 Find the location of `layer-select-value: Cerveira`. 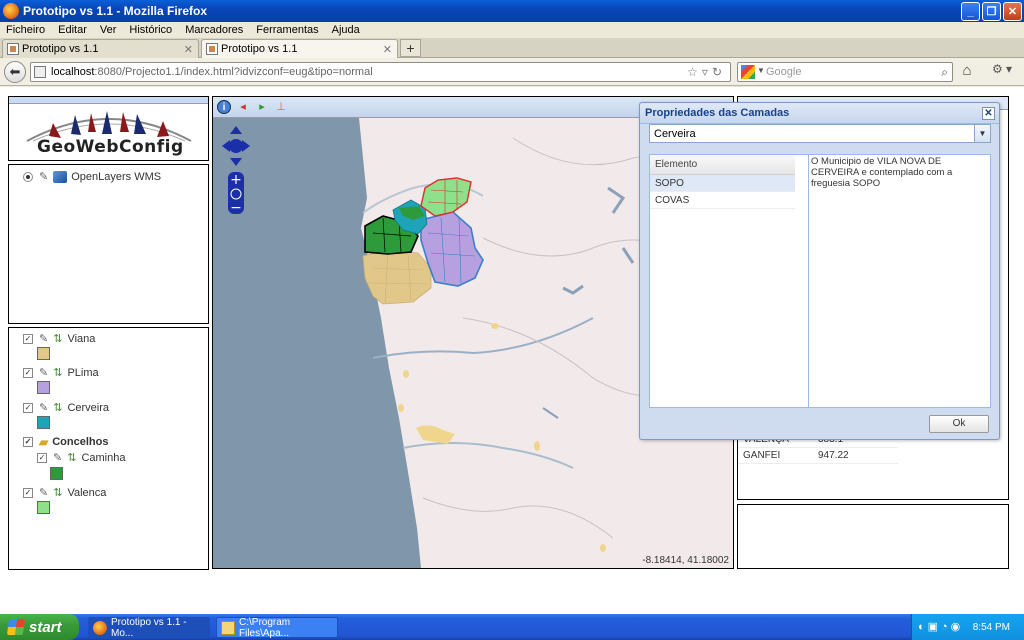

layer-select-value: Cerveira is located at coordinates (675, 133).